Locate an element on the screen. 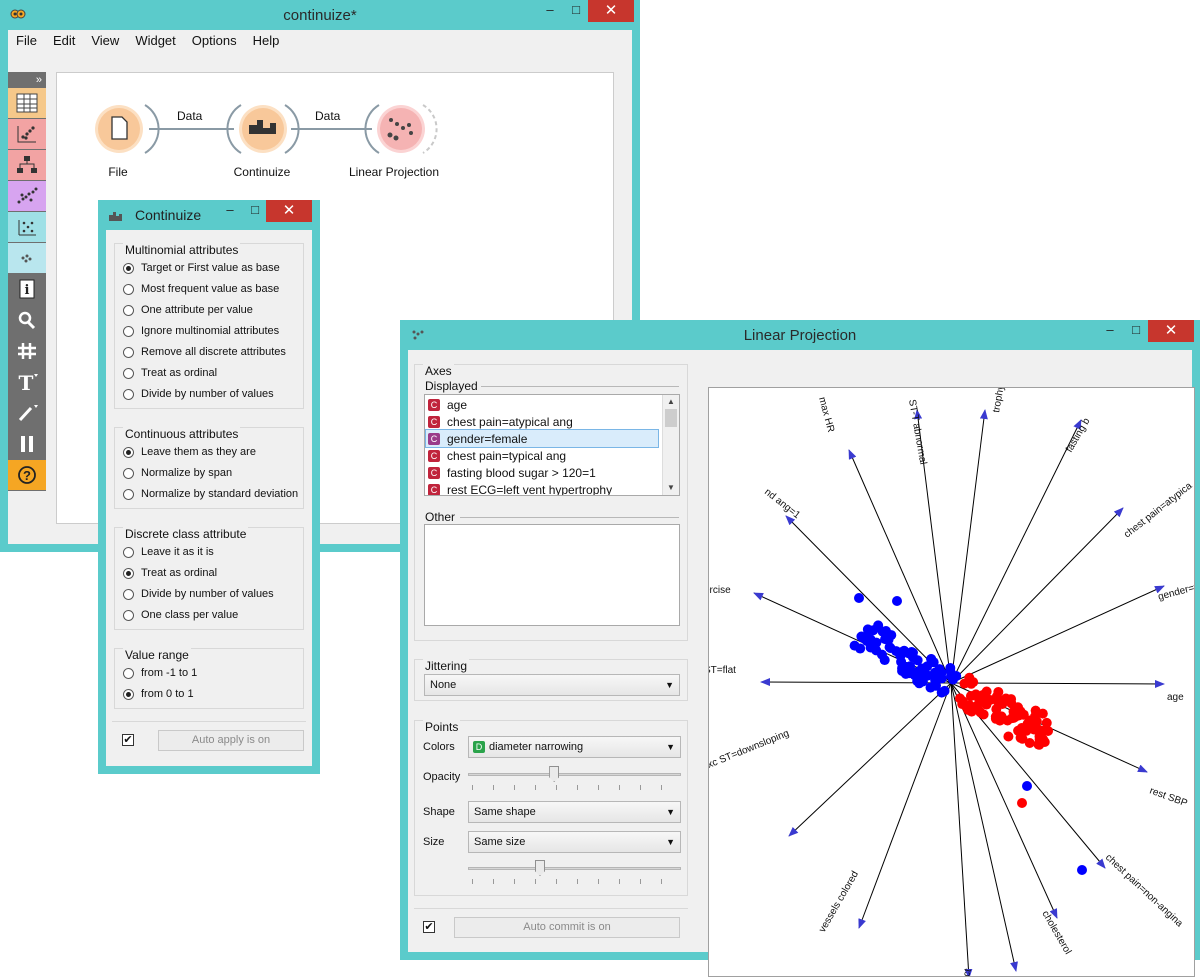 Image resolution: width=1200 pixels, height=977 pixels. close-button: ✕ is located at coordinates (611, 11).